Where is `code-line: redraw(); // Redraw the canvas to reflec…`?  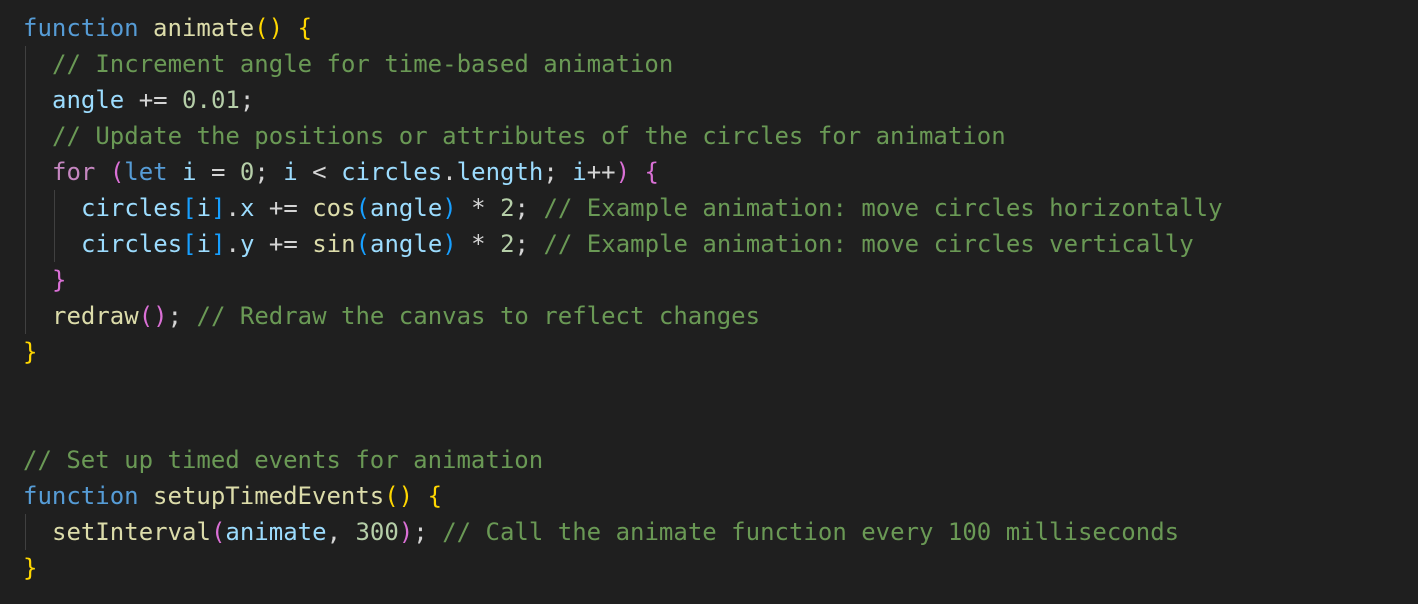
code-line: redraw(); // Redraw the canvas to reflec… is located at coordinates (718, 316).